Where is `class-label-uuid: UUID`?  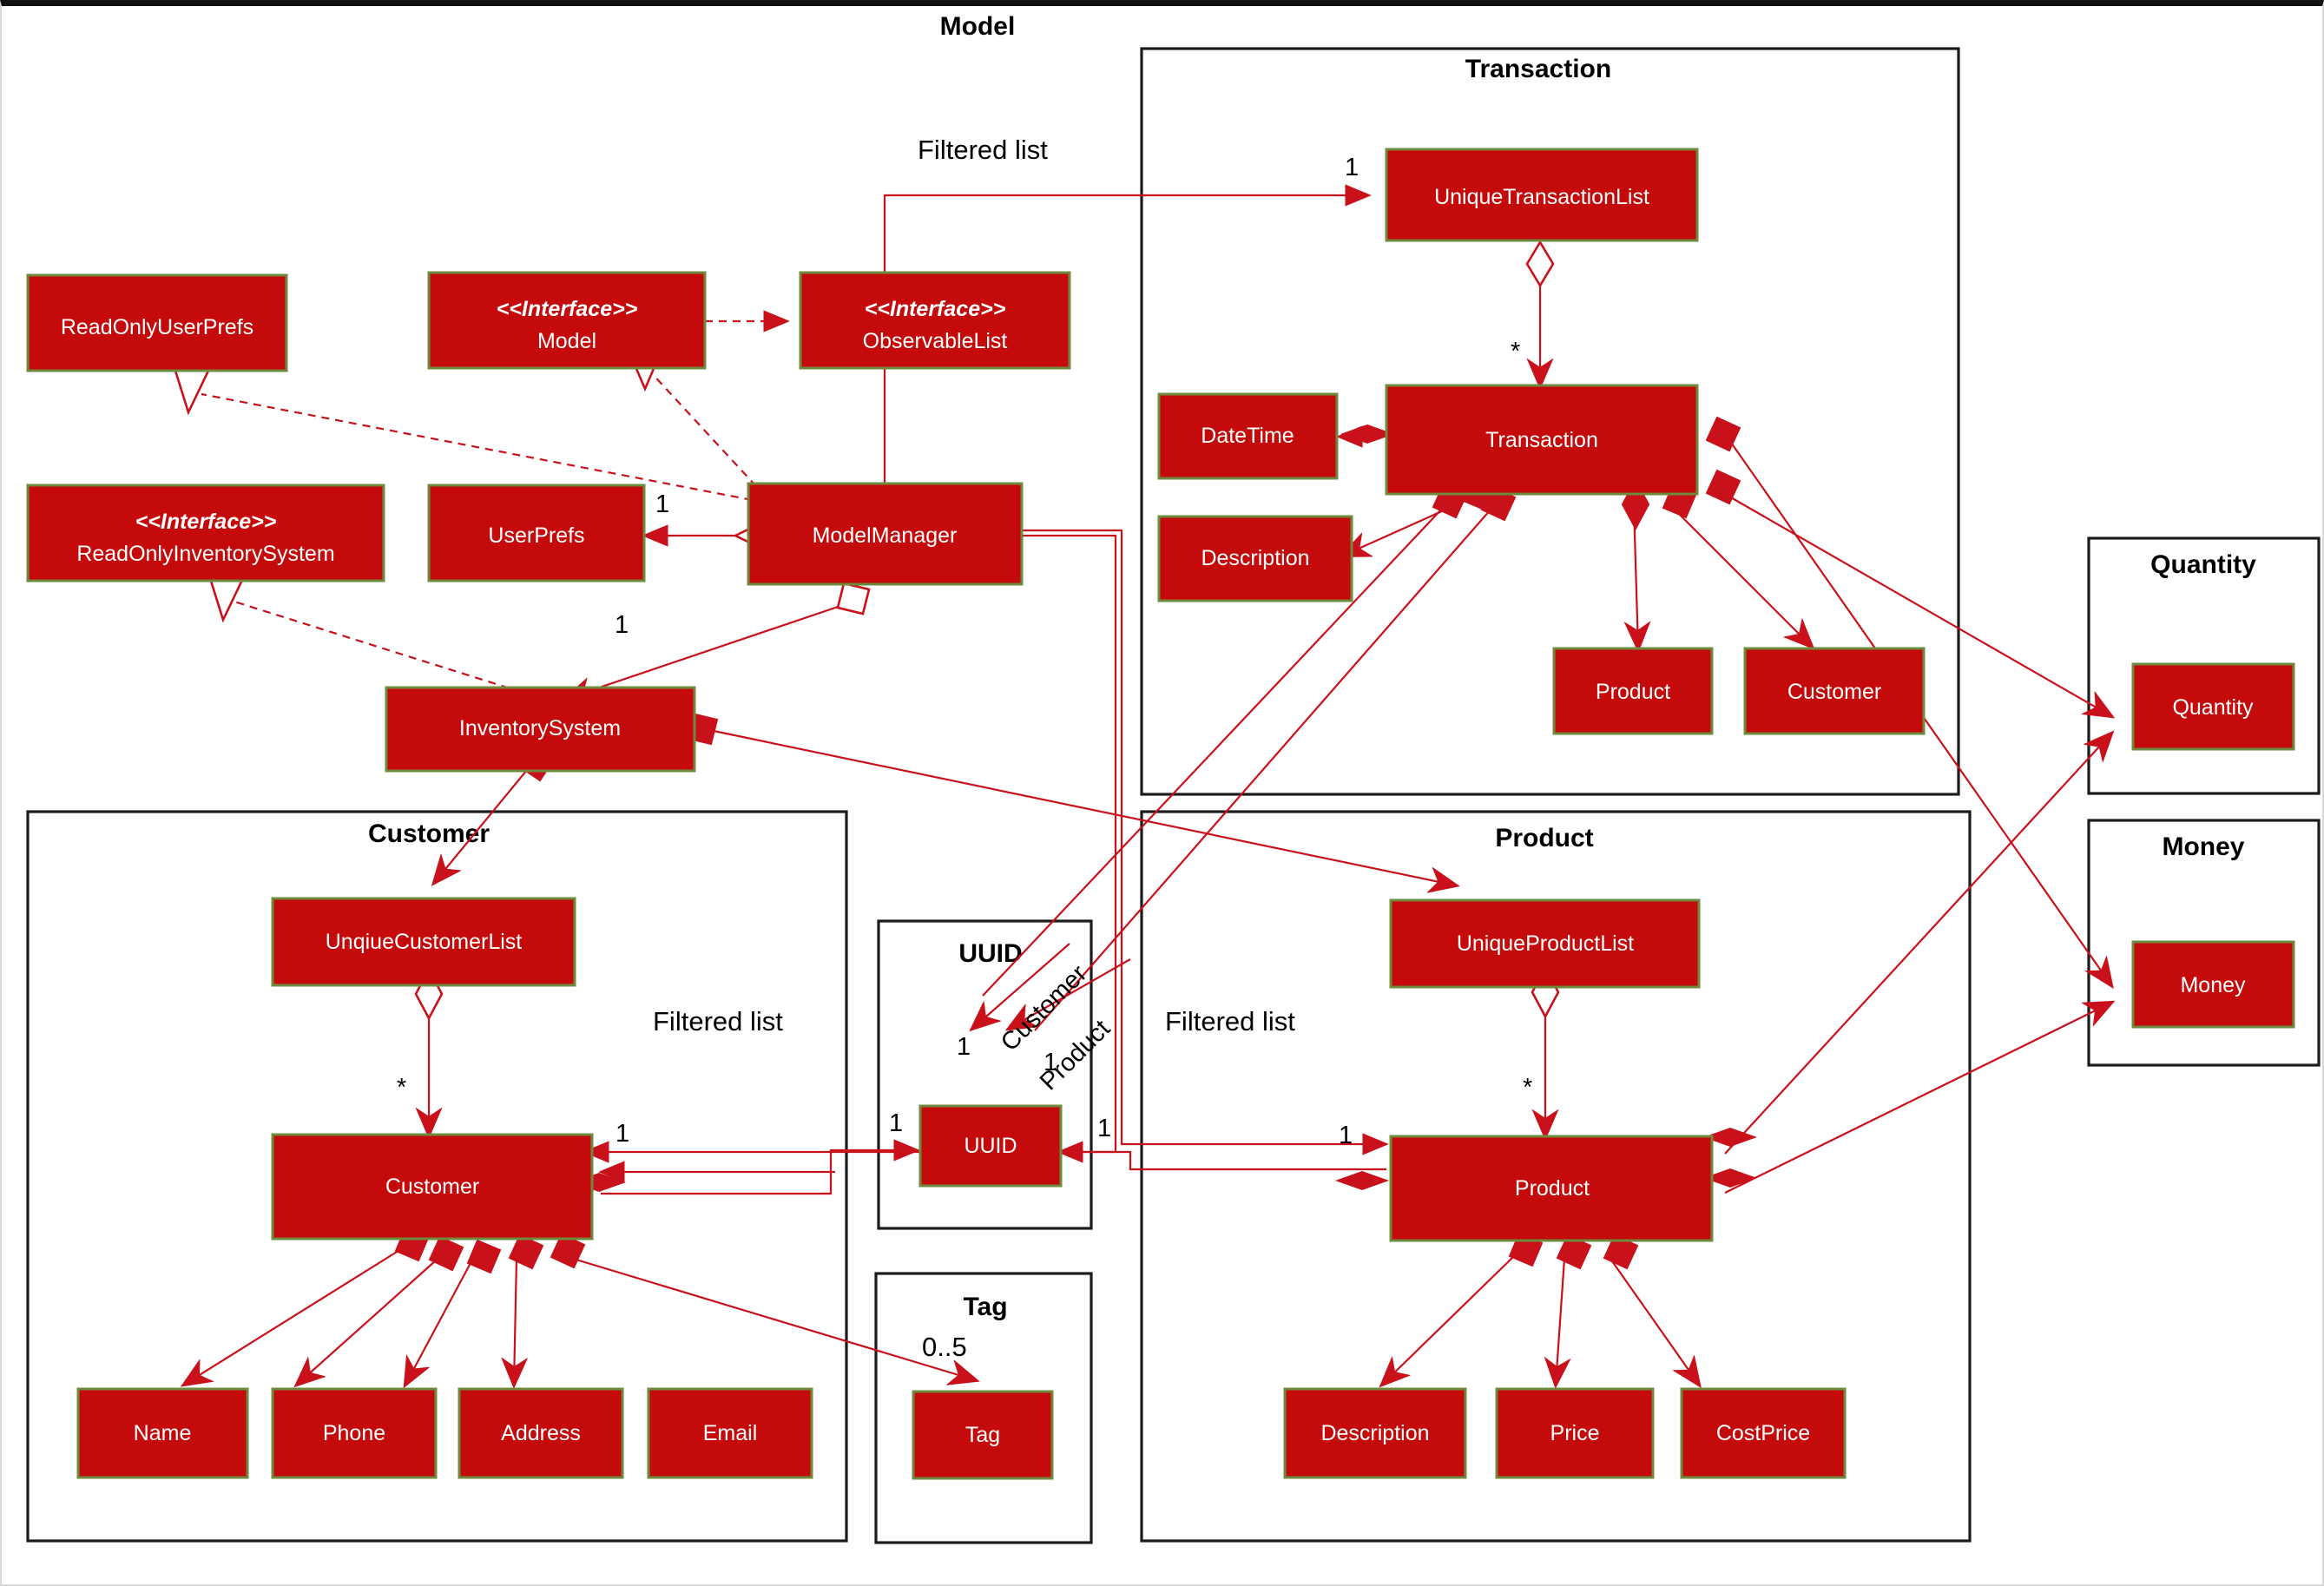 class-label-uuid: UUID is located at coordinates (991, 1146).